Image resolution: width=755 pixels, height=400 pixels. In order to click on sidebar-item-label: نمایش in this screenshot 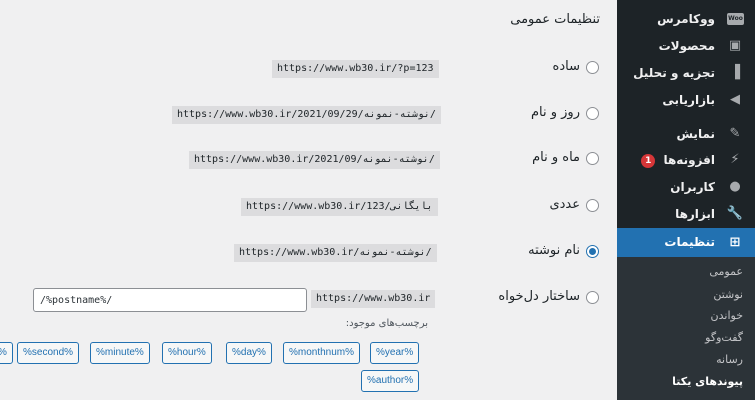, I will do `click(695, 134)`.